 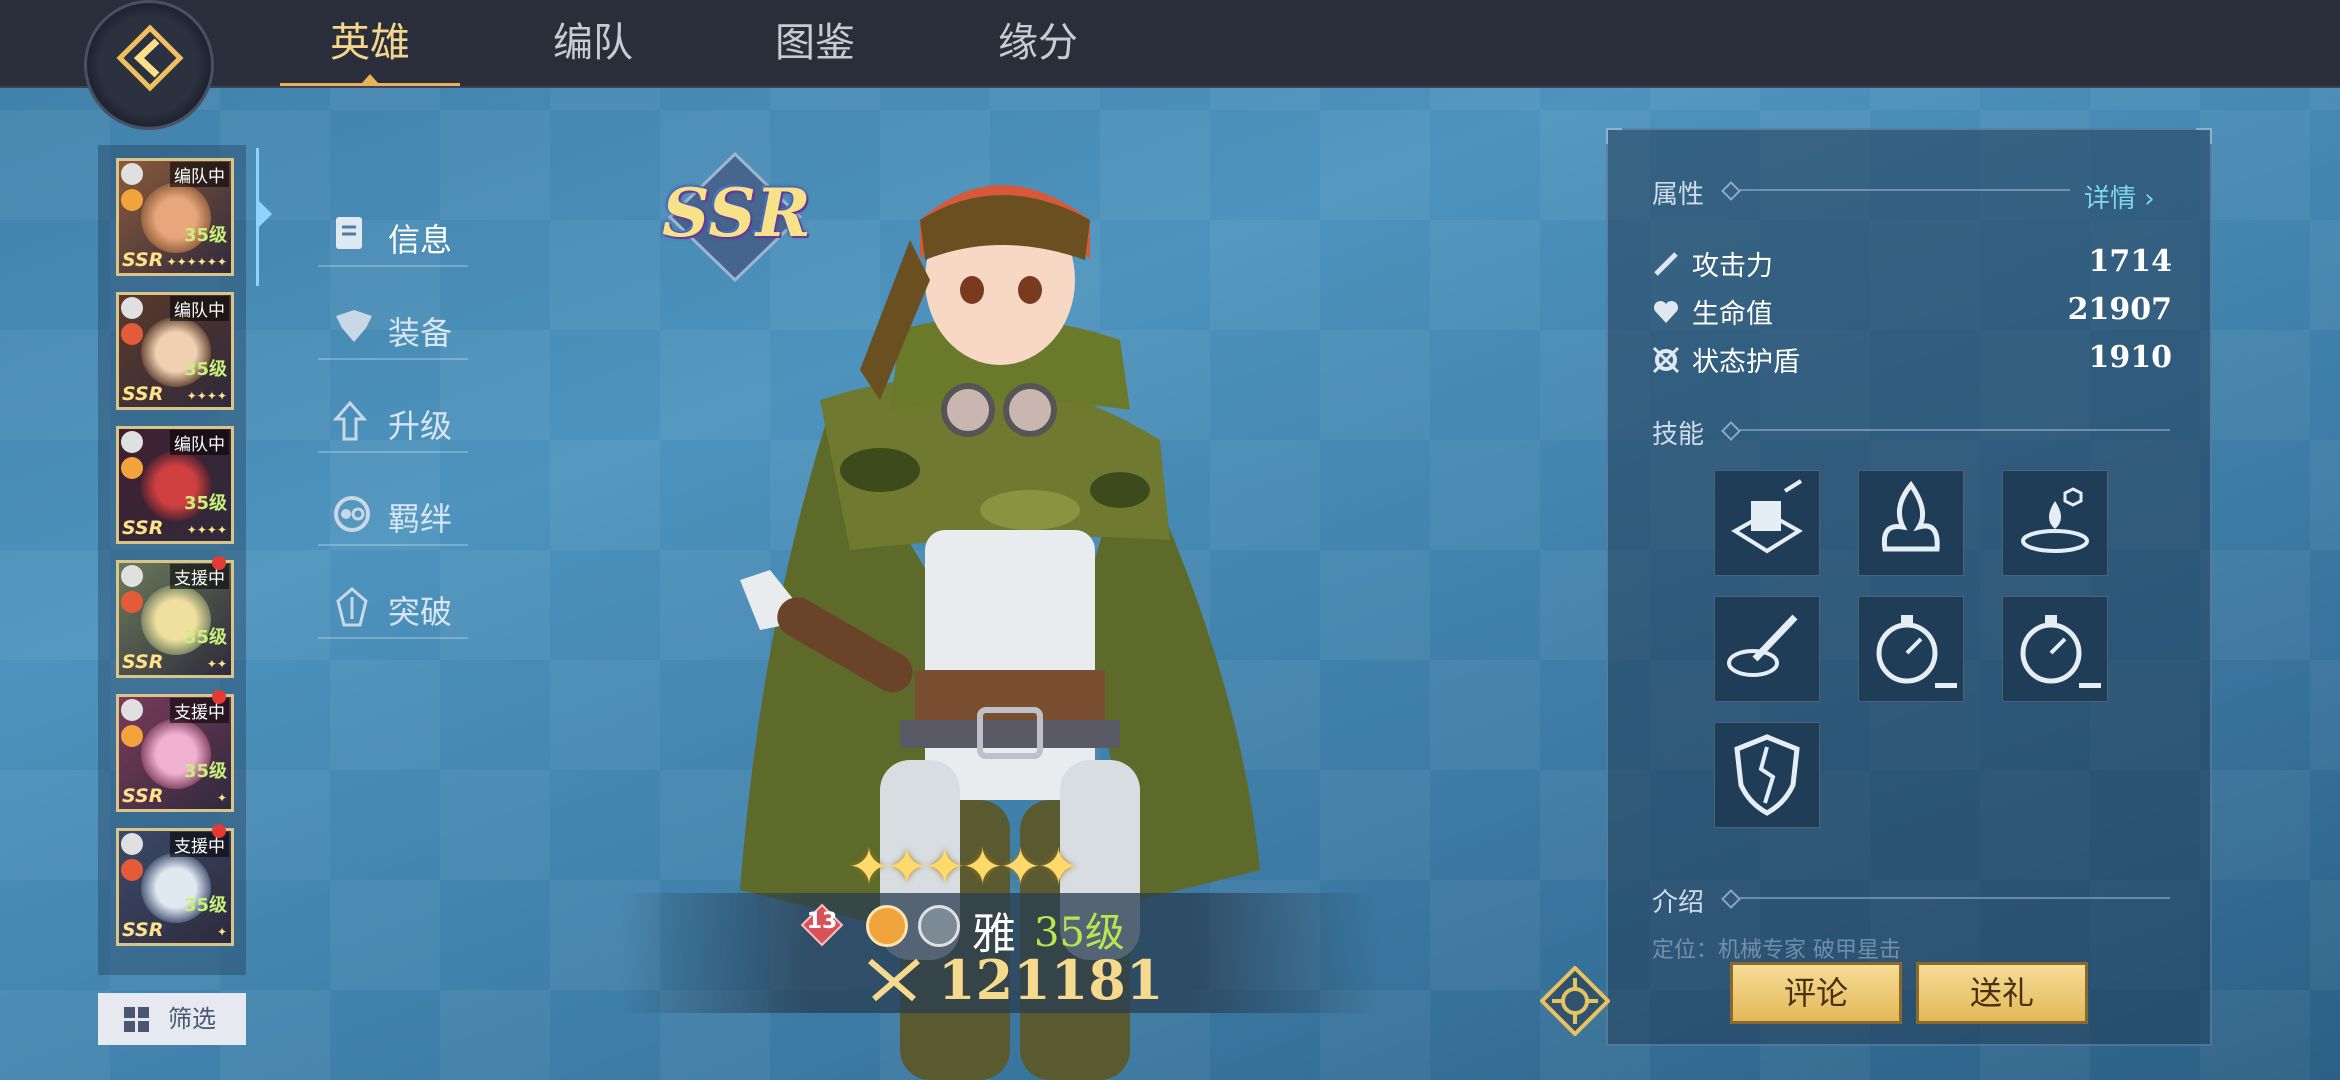 I want to click on selection-arrow, so click(x=265, y=214).